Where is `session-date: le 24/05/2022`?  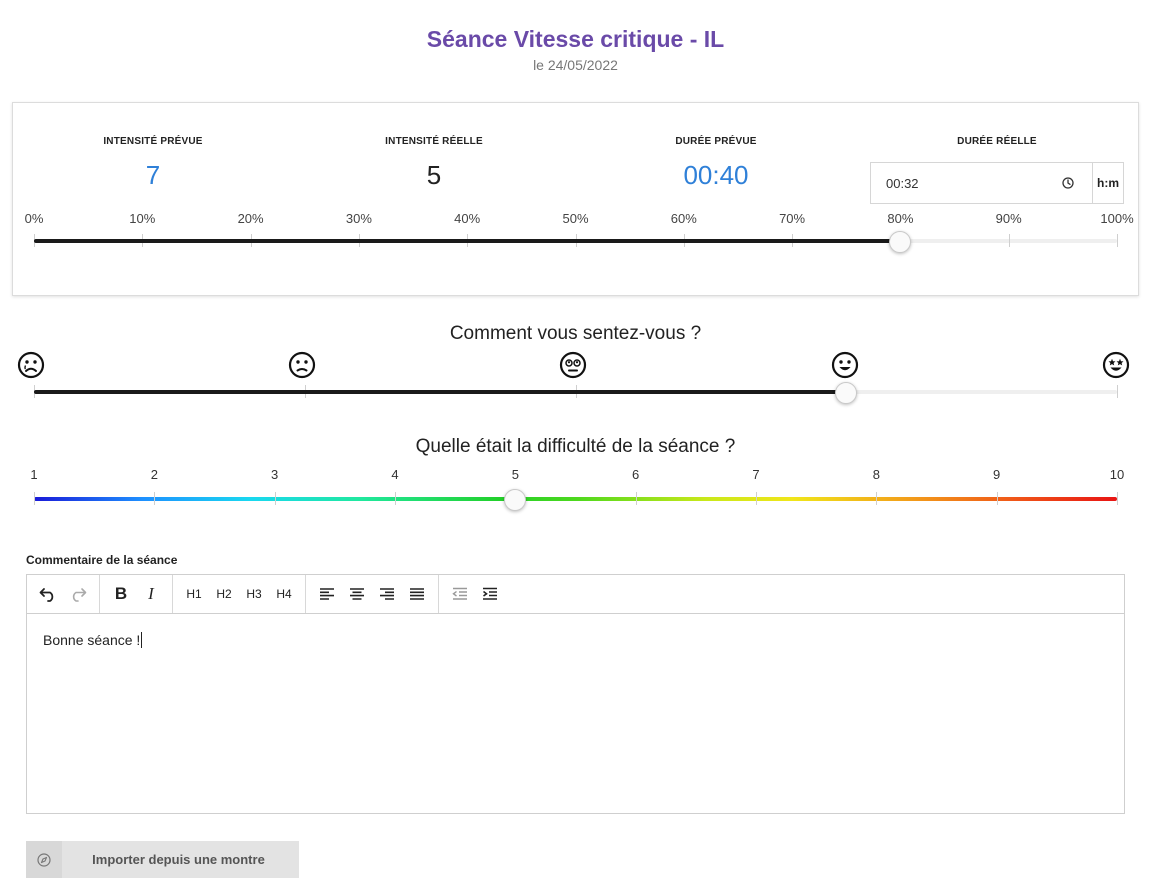 session-date: le 24/05/2022 is located at coordinates (575, 65).